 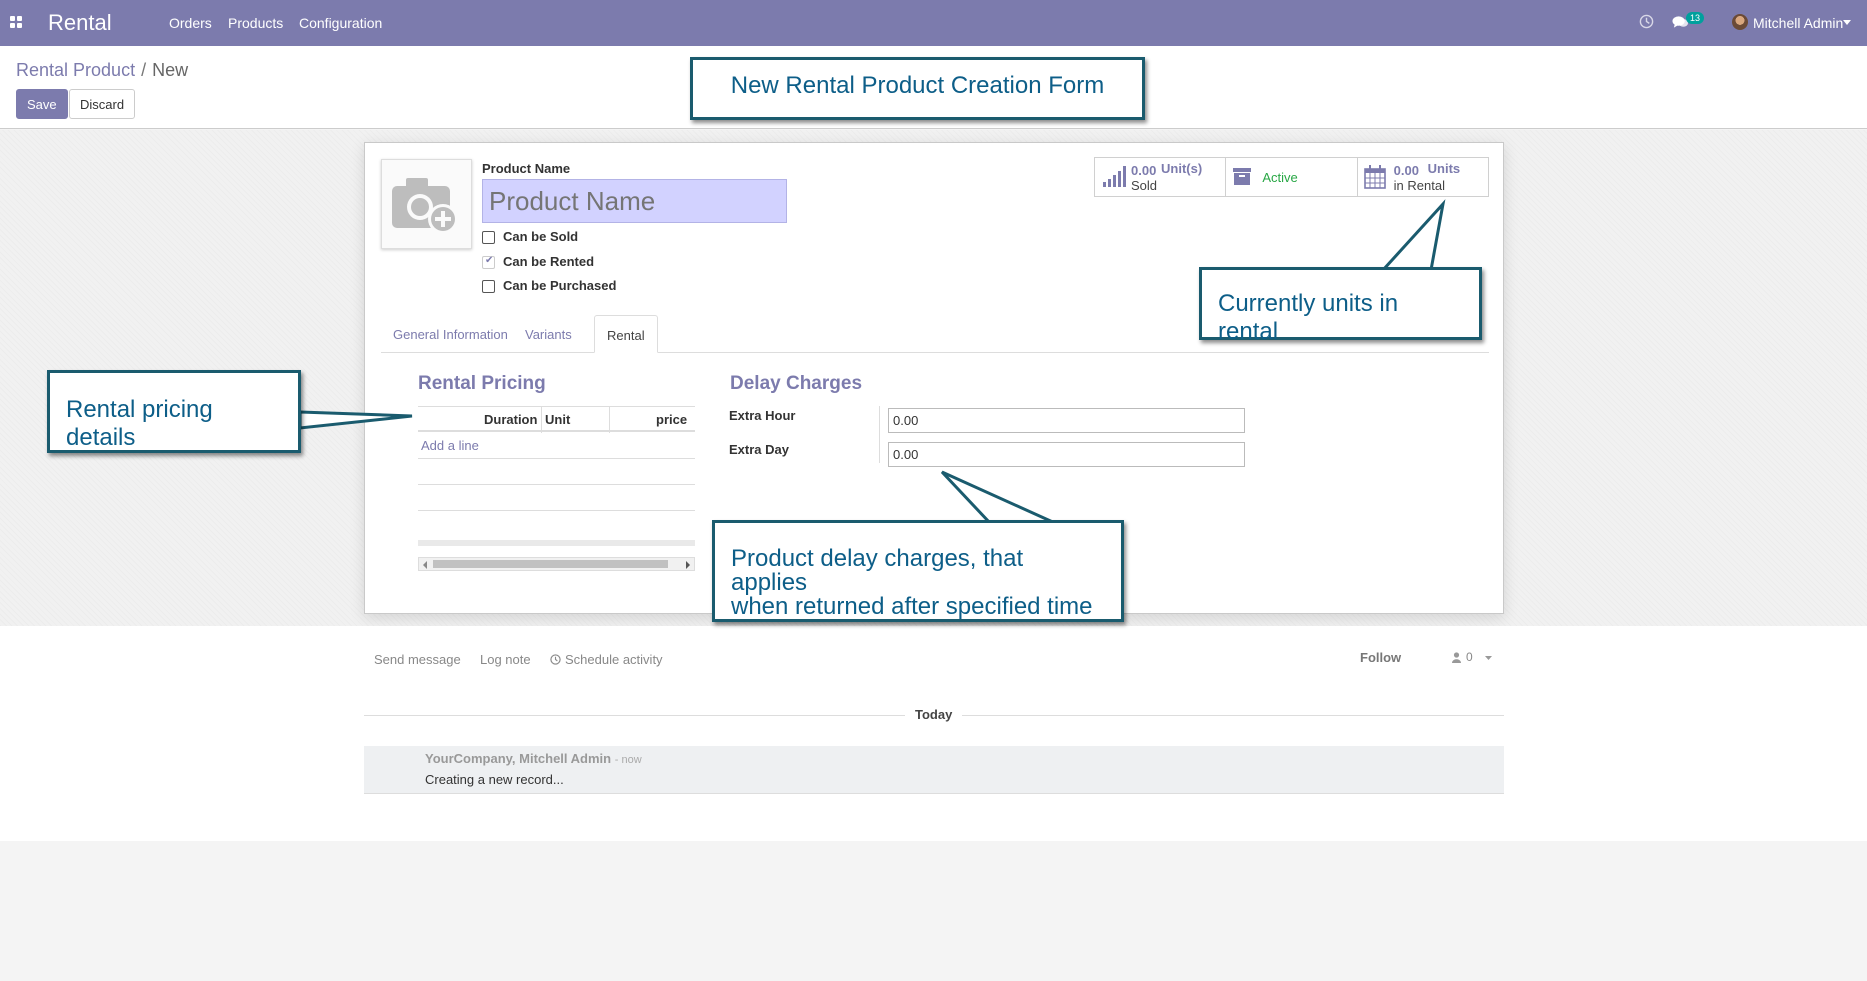 I want to click on sold-smart-button: 0.00 Unit(s) Sold, so click(x=1161, y=177).